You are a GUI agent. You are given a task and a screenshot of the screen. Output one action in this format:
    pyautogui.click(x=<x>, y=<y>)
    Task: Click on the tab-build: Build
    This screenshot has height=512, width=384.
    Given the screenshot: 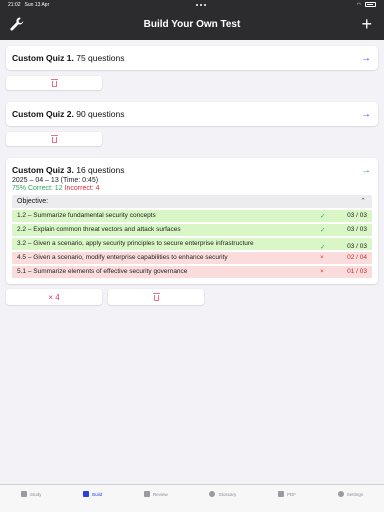 What is the action you would take?
    pyautogui.click(x=92, y=494)
    